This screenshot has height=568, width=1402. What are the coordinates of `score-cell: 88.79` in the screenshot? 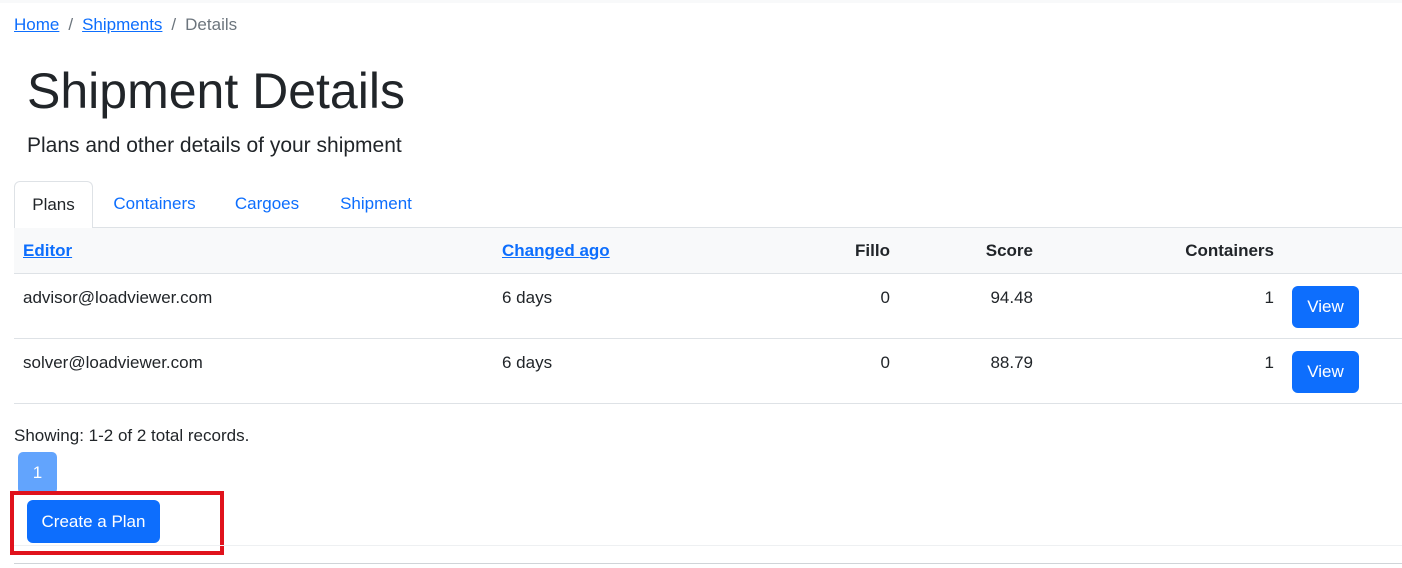 It's located at (1011, 362).